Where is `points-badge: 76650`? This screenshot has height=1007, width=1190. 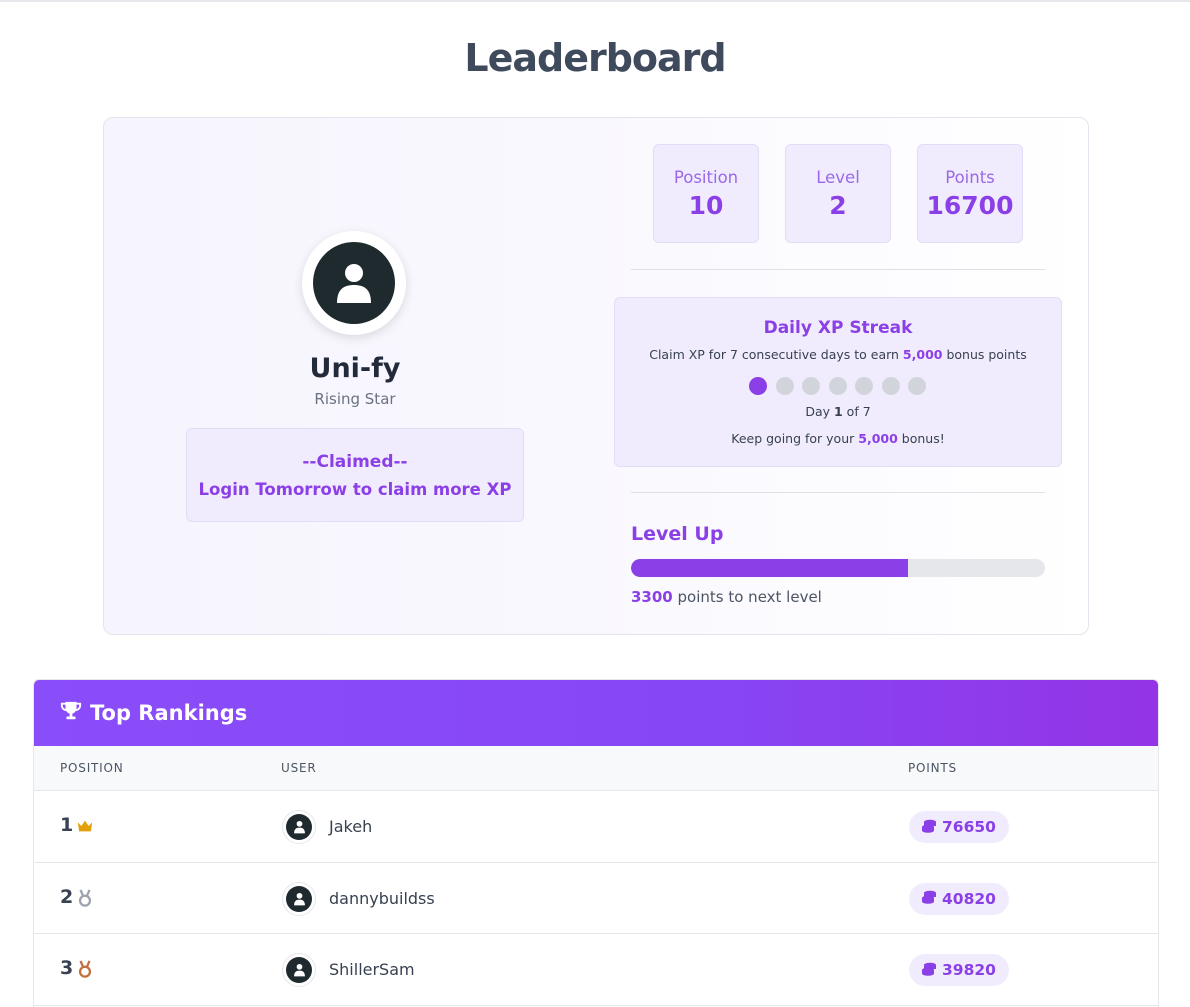 points-badge: 76650 is located at coordinates (959, 827).